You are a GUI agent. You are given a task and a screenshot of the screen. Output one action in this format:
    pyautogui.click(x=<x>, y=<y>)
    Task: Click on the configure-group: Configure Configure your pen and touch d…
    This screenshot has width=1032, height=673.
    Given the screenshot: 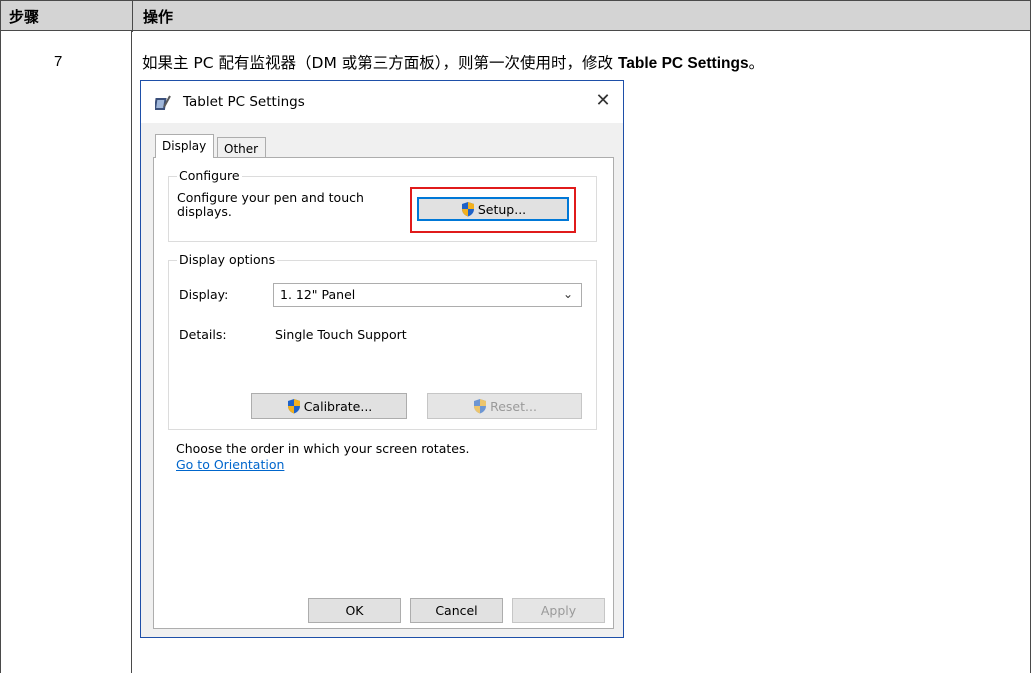 What is the action you would take?
    pyautogui.click(x=382, y=205)
    